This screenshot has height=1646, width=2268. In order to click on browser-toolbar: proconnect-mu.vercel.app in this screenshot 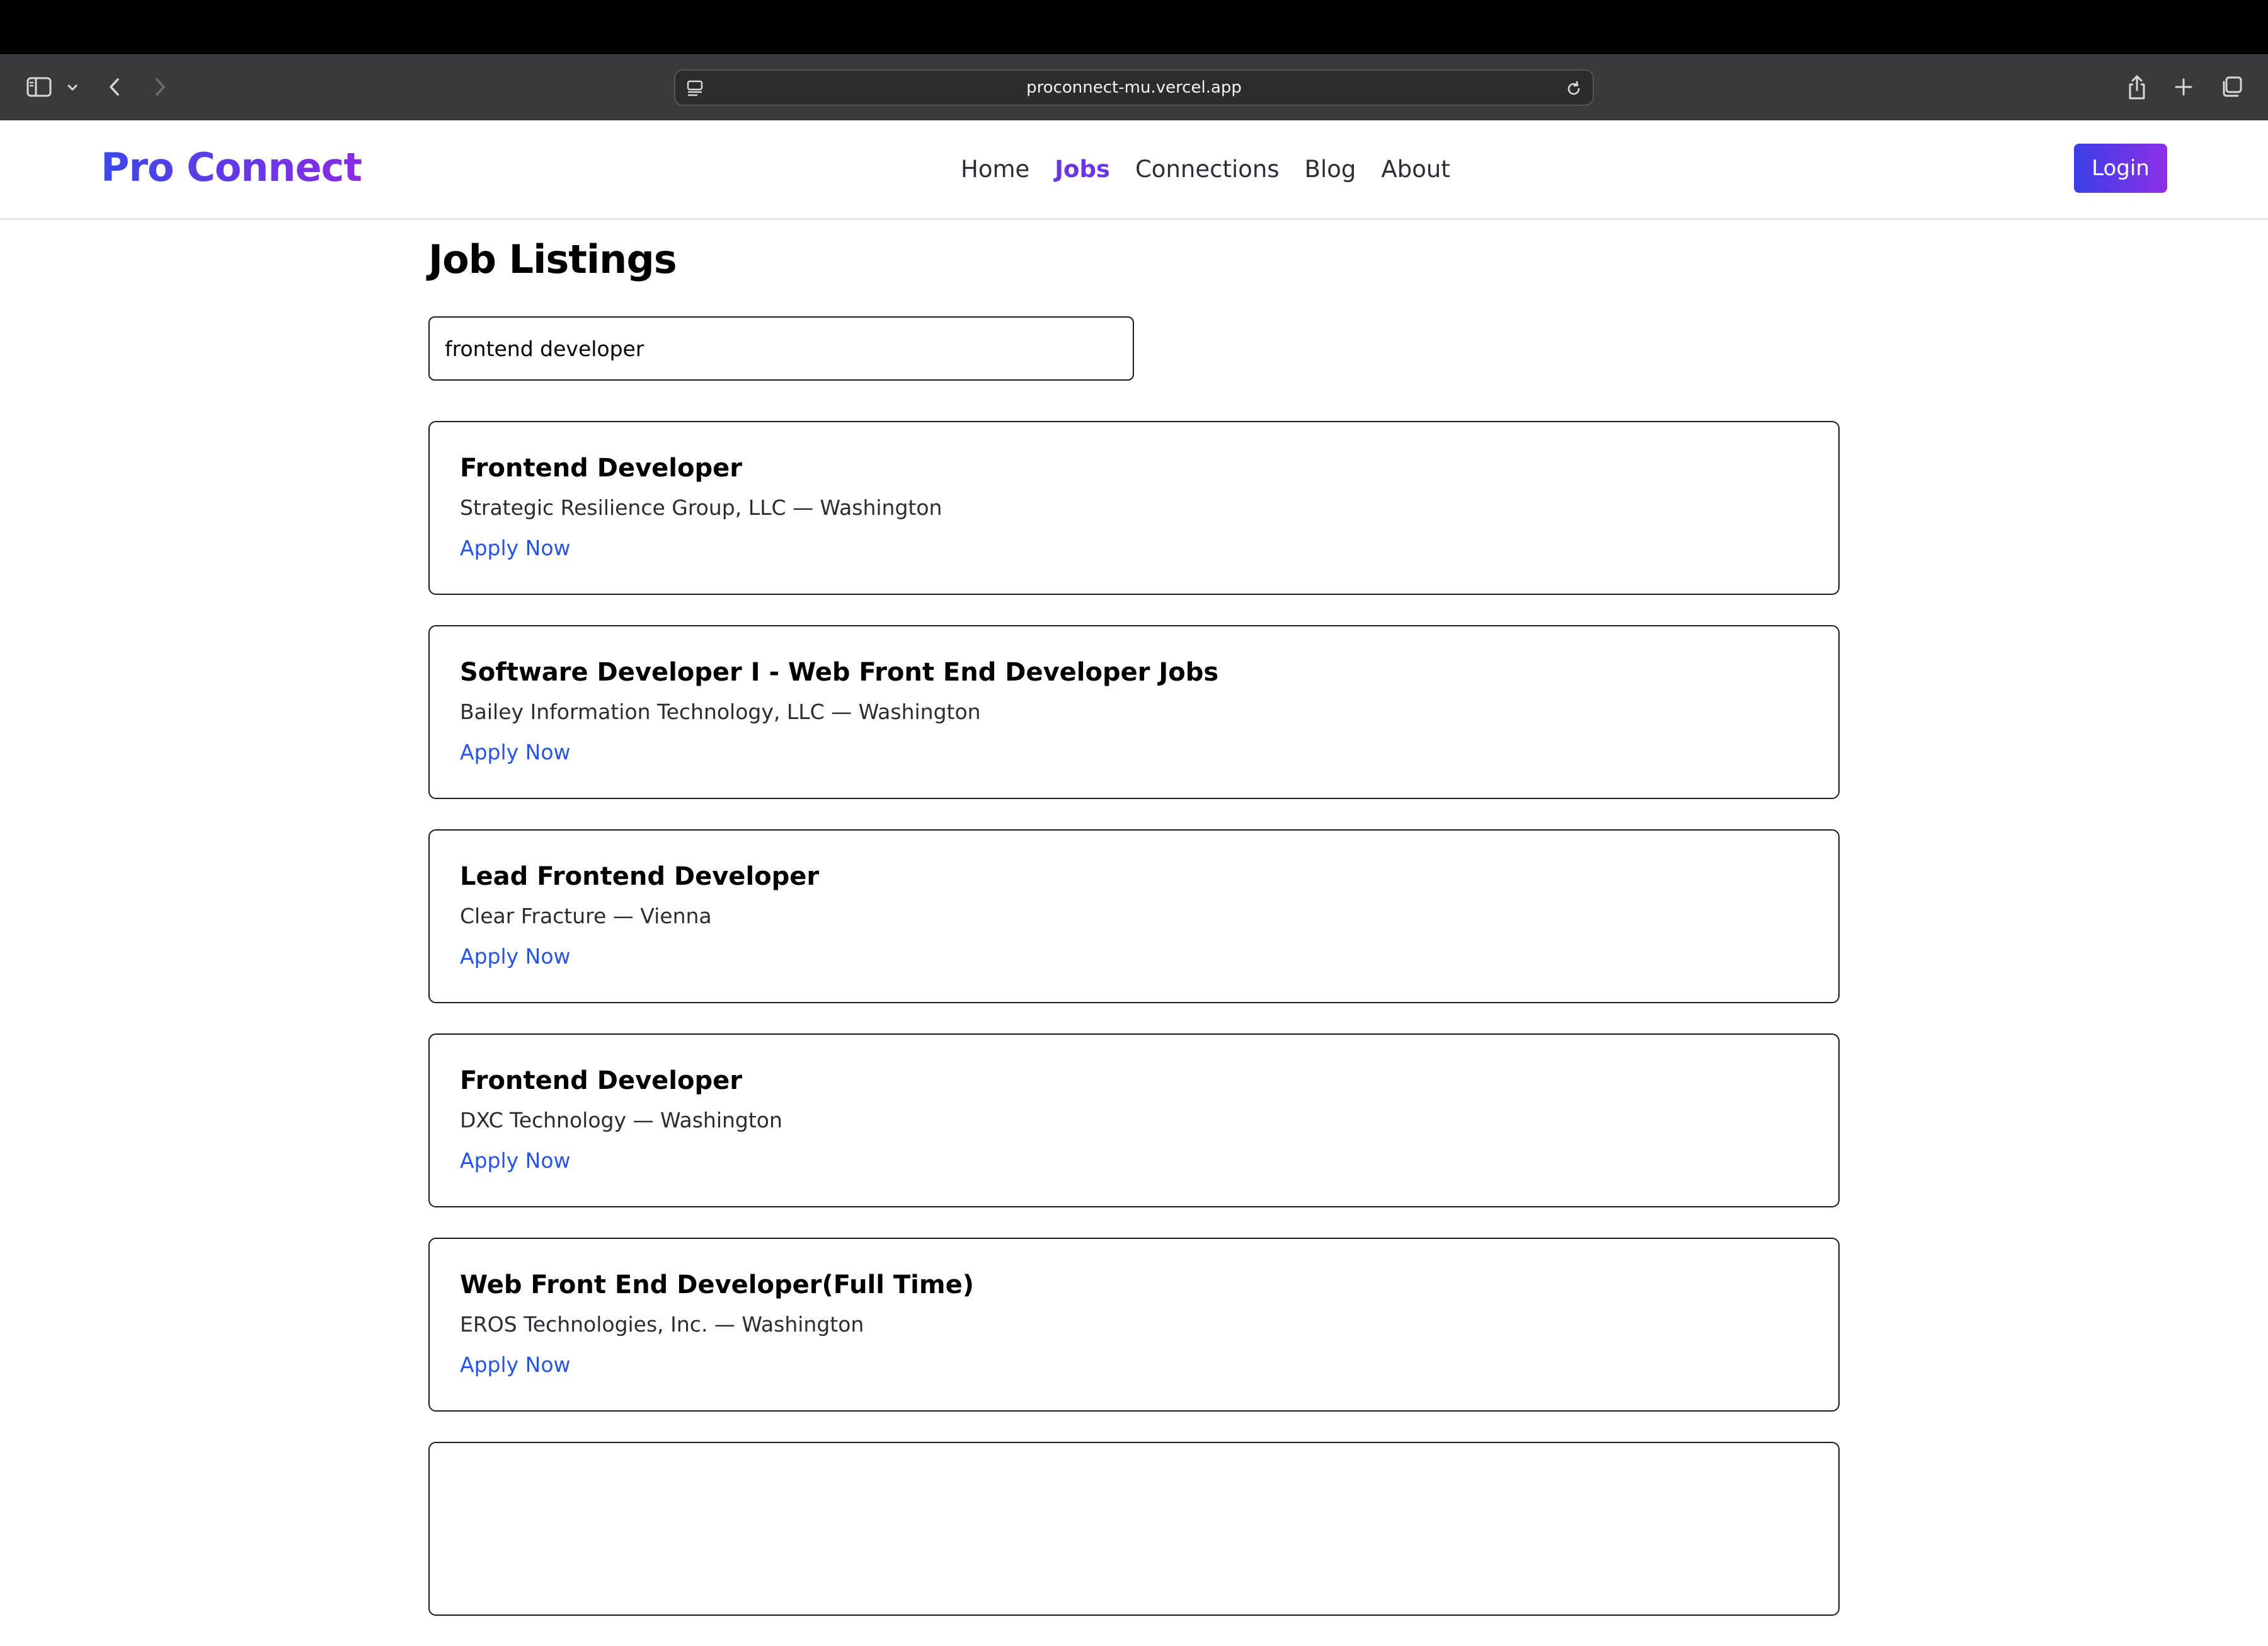, I will do `click(1134, 87)`.